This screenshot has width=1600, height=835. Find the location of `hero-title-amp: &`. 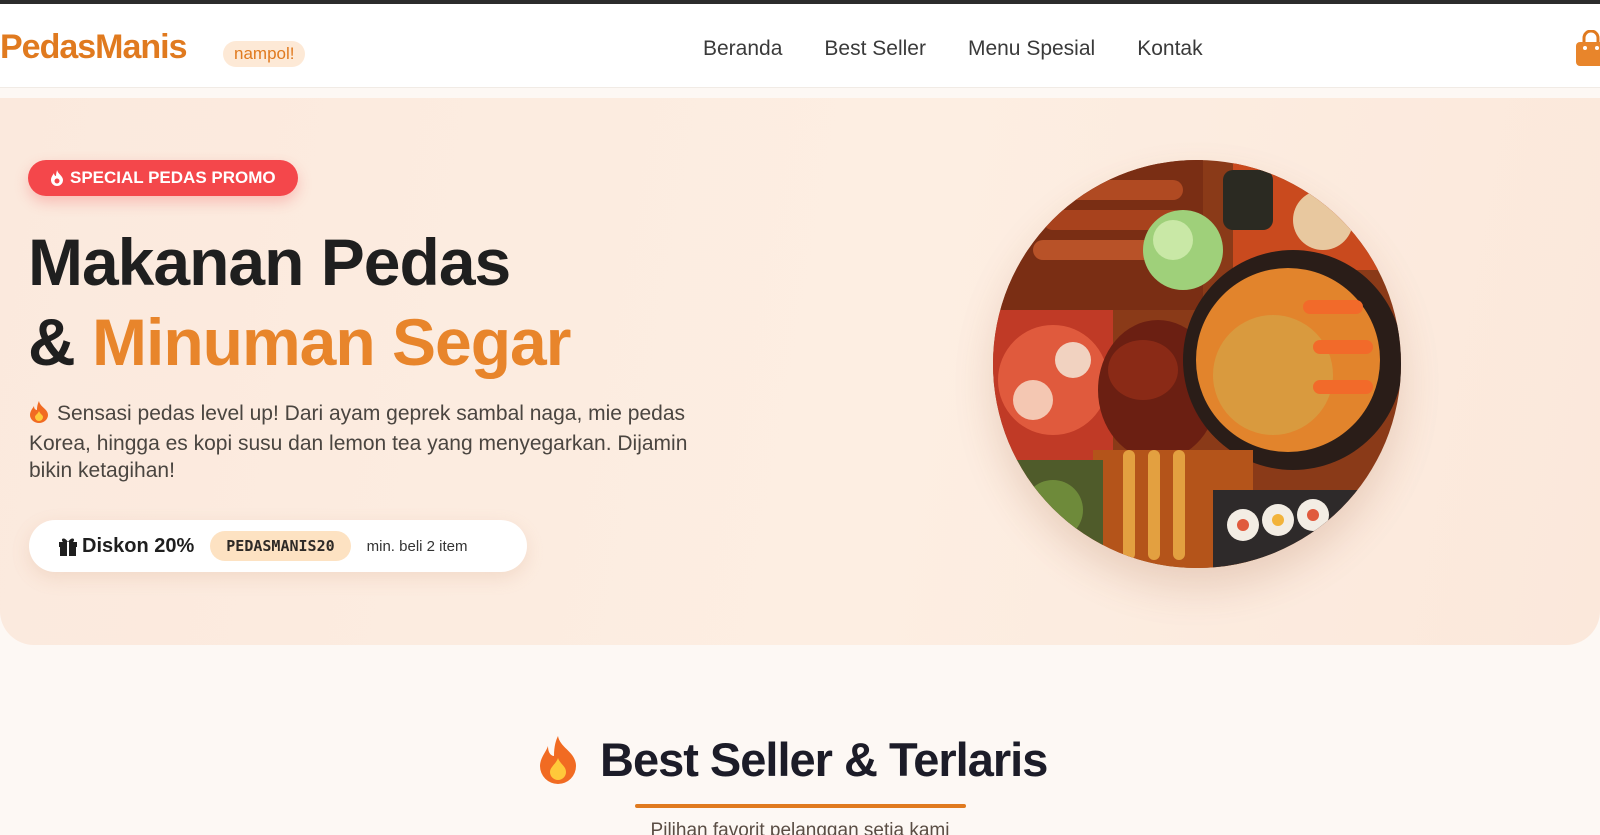

hero-title-amp: & is located at coordinates (52, 342).